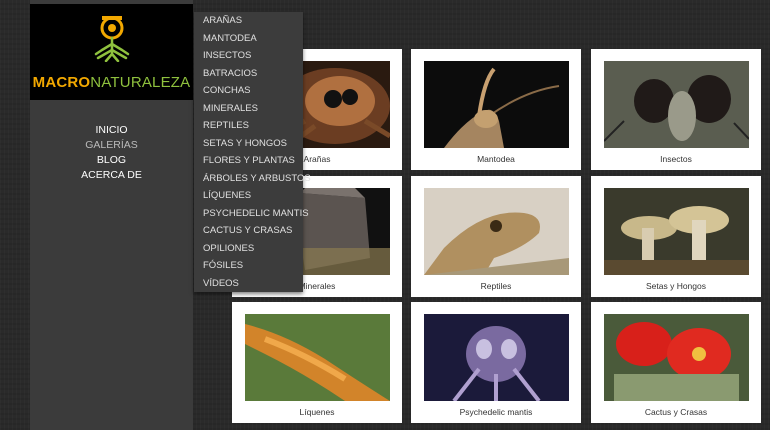 The height and width of the screenshot is (430, 770). Describe the element at coordinates (140, 82) in the screenshot. I see `logo-text-naturaleza: NATURALEZA` at that location.